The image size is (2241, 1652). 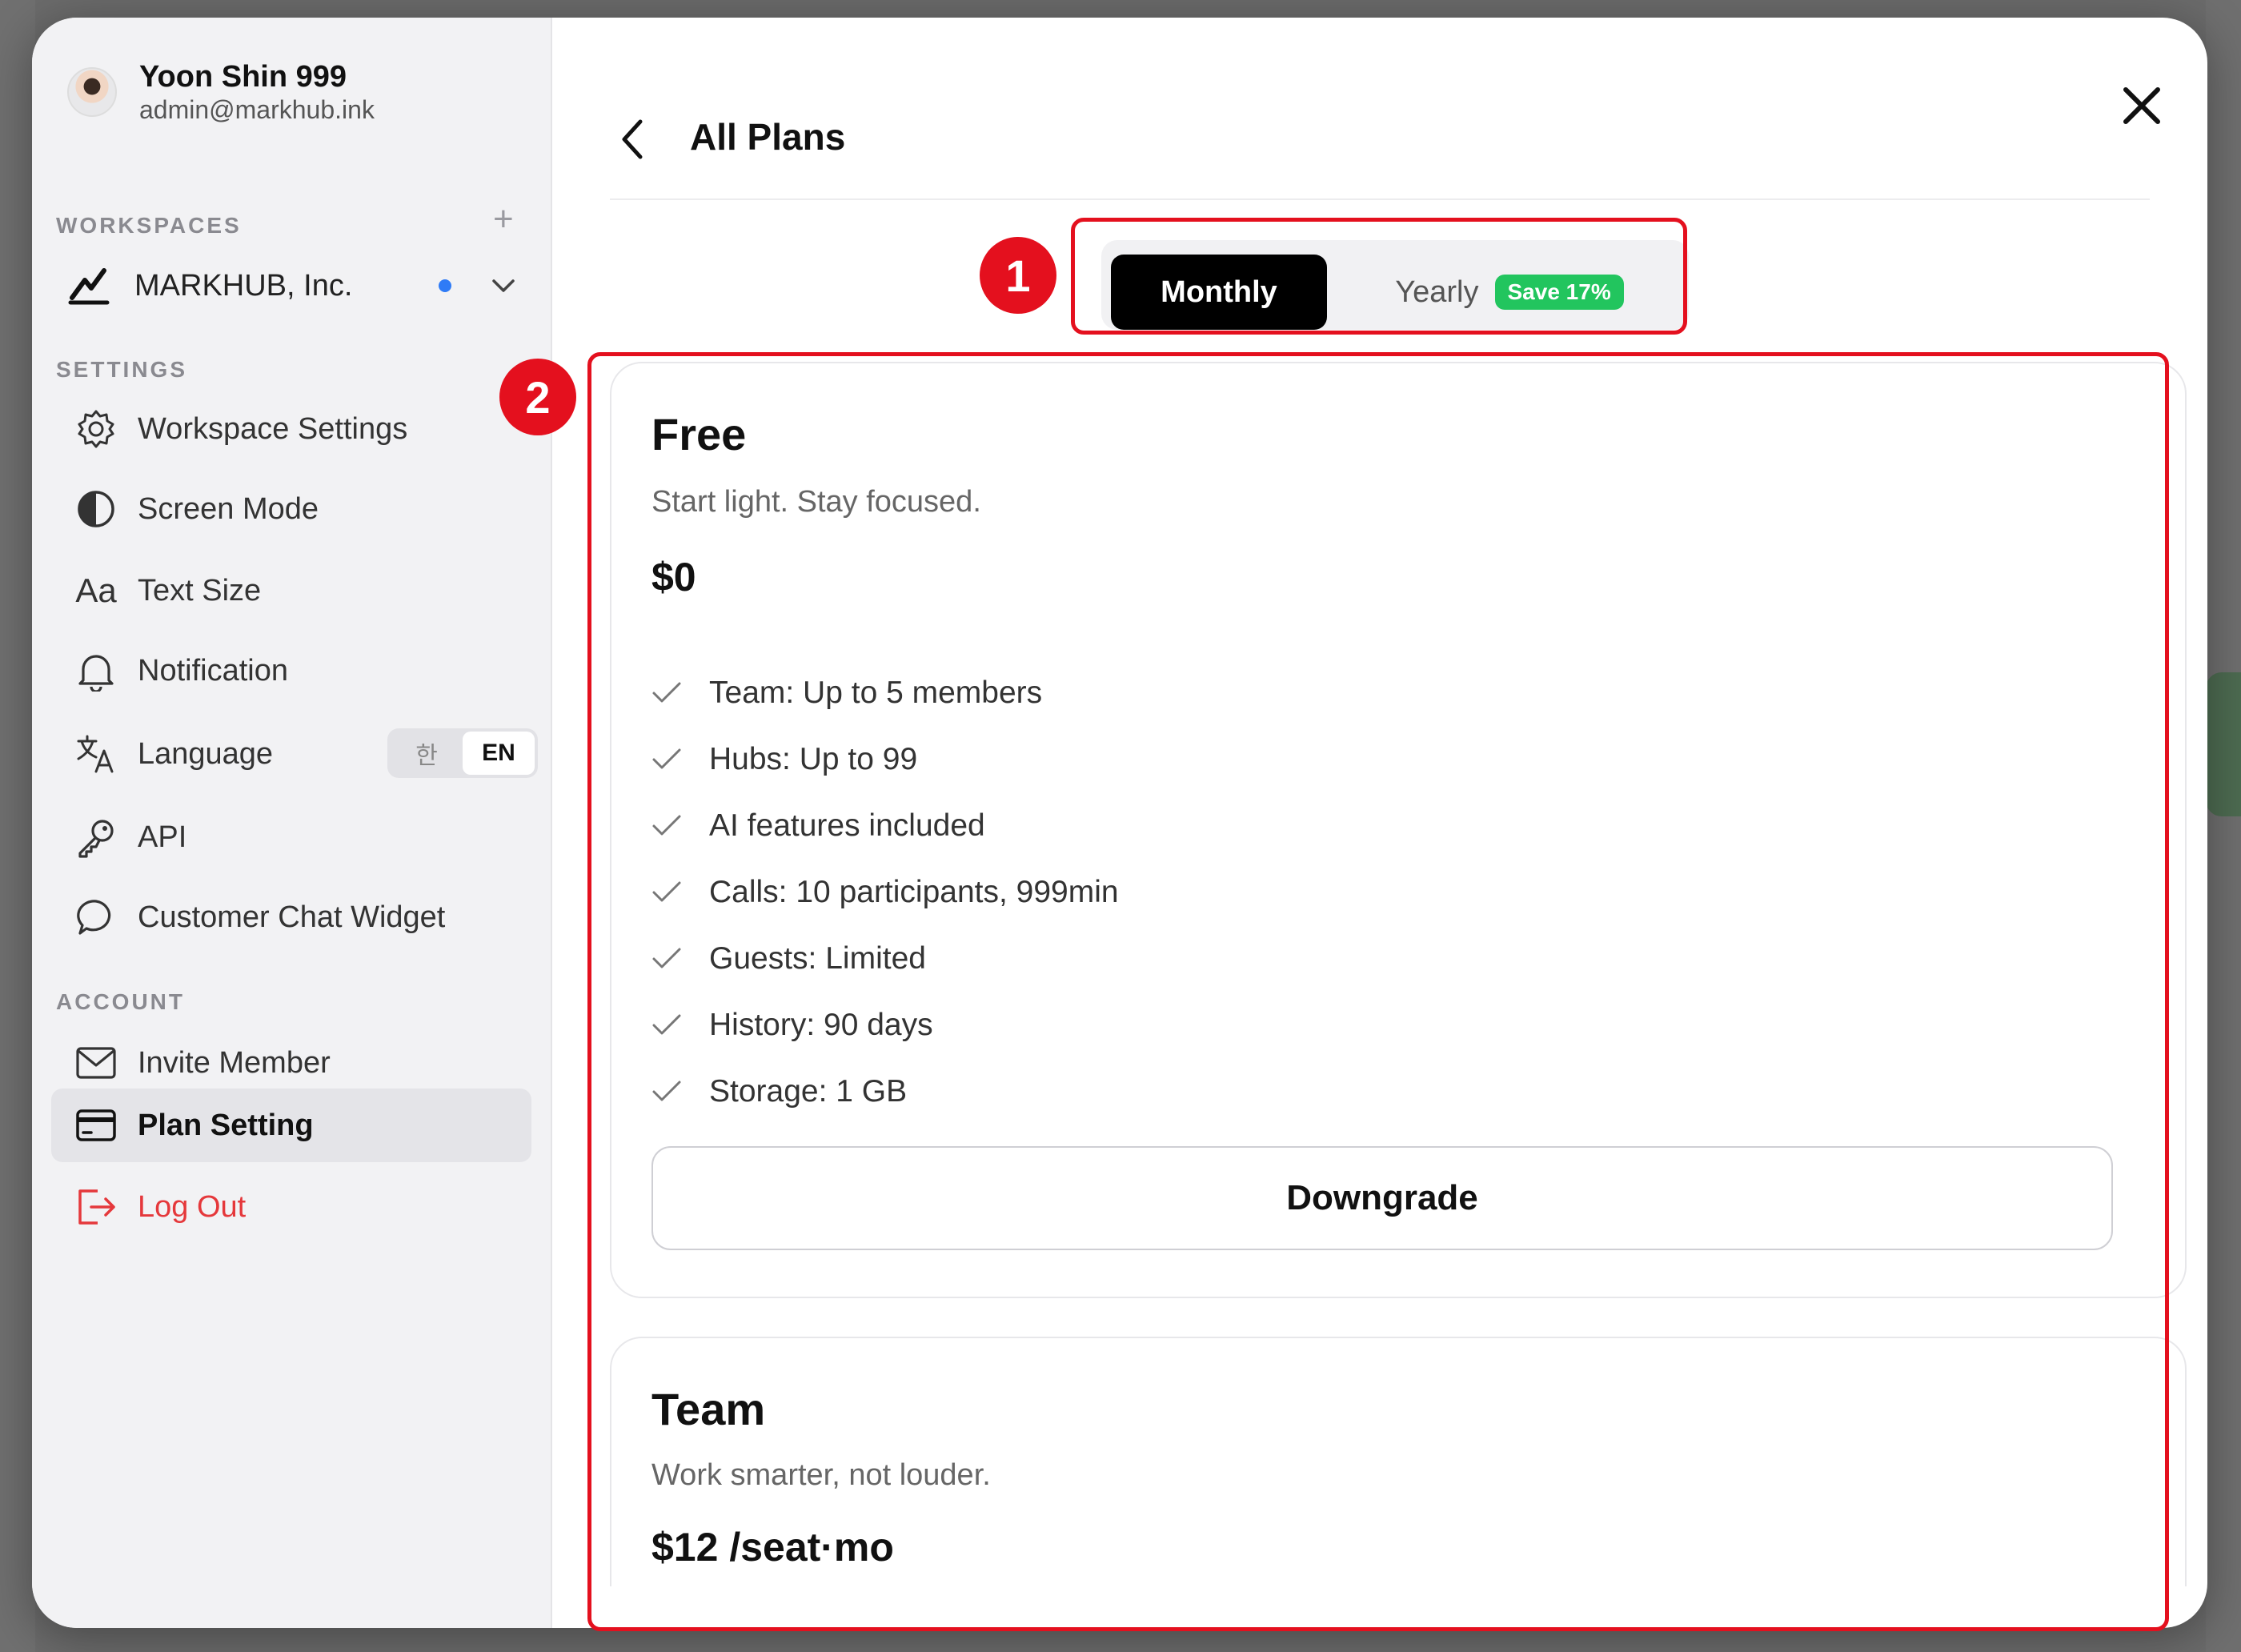 What do you see at coordinates (192, 1206) in the screenshot?
I see `sidebar-item-label: Log Out` at bounding box center [192, 1206].